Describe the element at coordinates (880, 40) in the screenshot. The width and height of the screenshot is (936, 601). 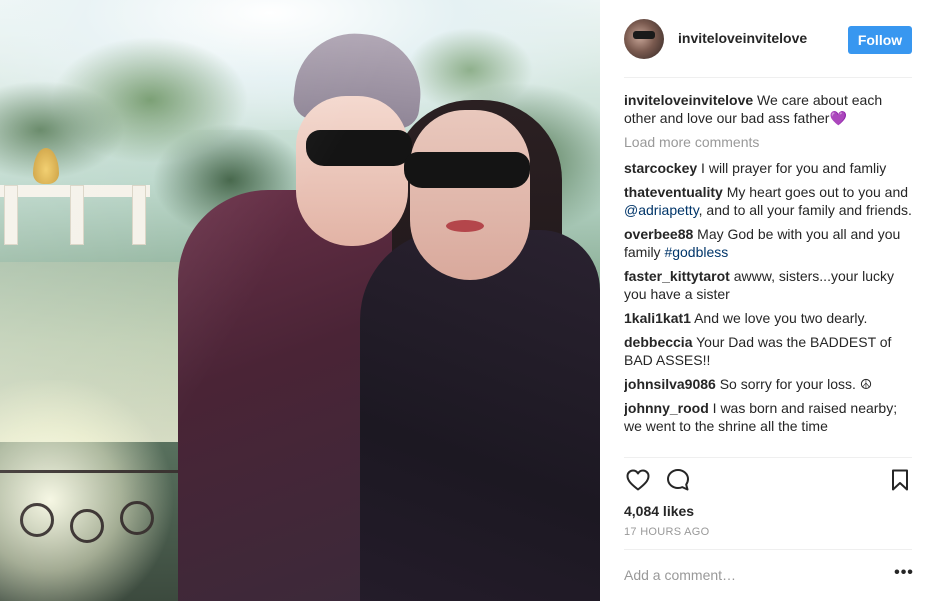
I see `follow-button: Follow` at that location.